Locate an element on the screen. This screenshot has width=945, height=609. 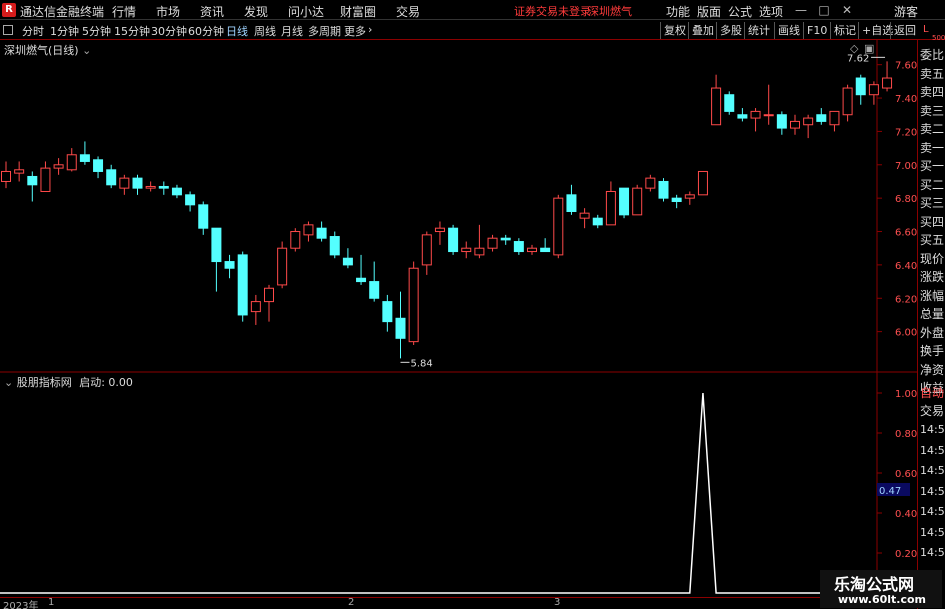
period-1min: 1分钟 is located at coordinates (64, 31).